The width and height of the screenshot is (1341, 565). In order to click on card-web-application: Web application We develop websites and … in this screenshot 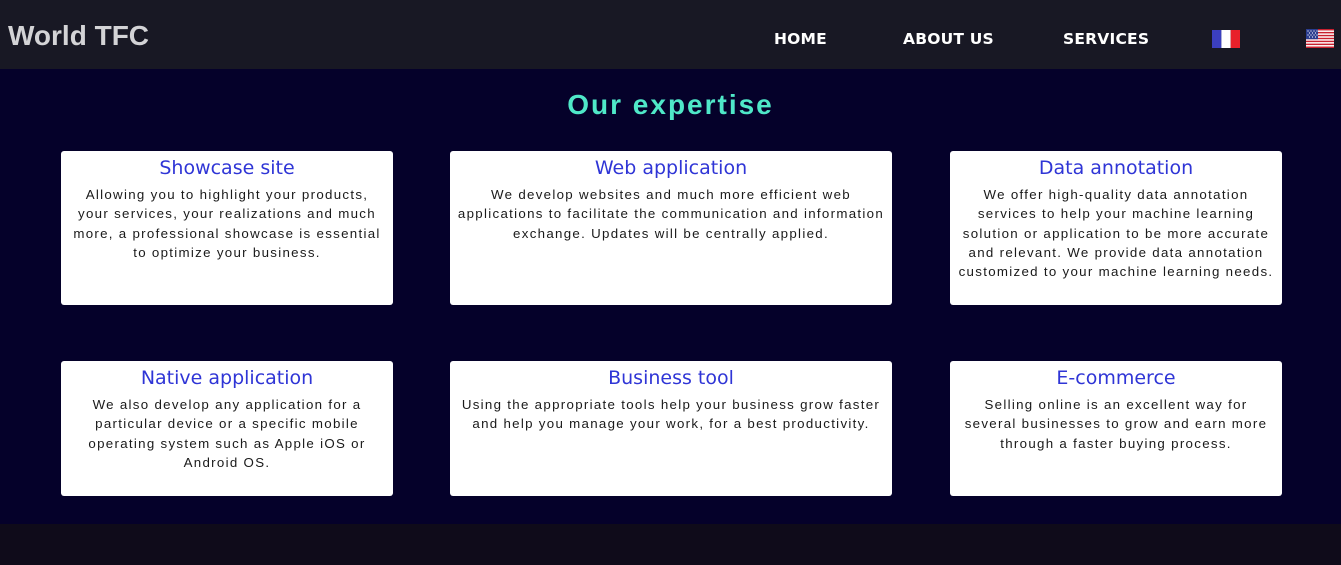, I will do `click(671, 228)`.